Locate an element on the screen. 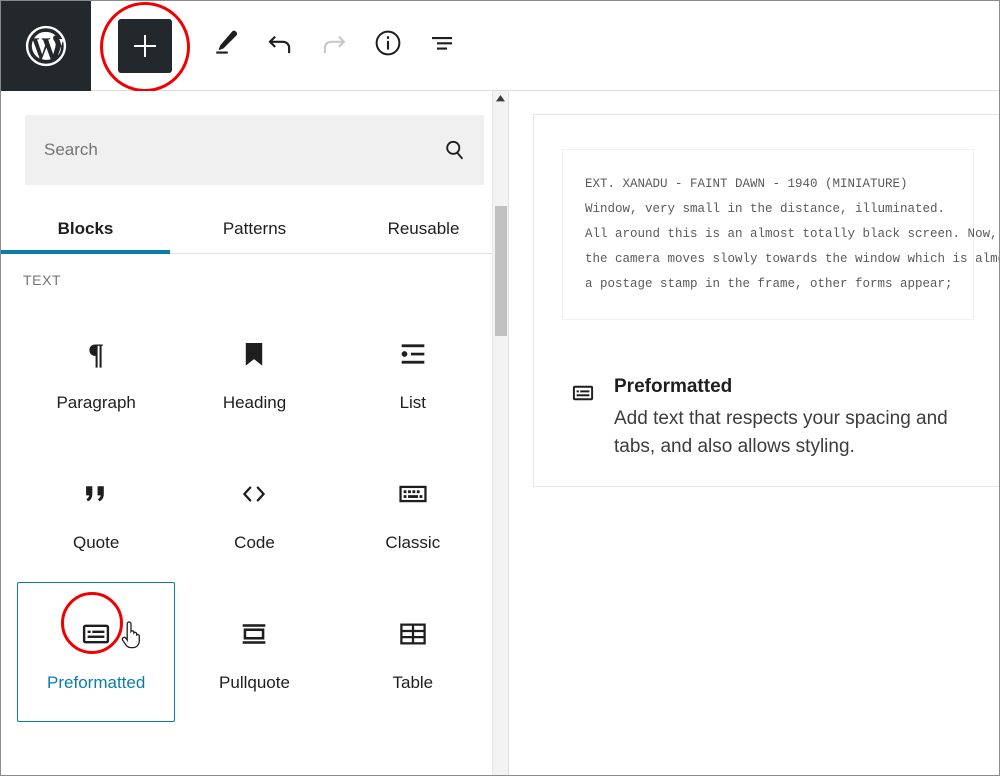 This screenshot has width=1000, height=776. scroll-up-arrow-icon is located at coordinates (500, 98).